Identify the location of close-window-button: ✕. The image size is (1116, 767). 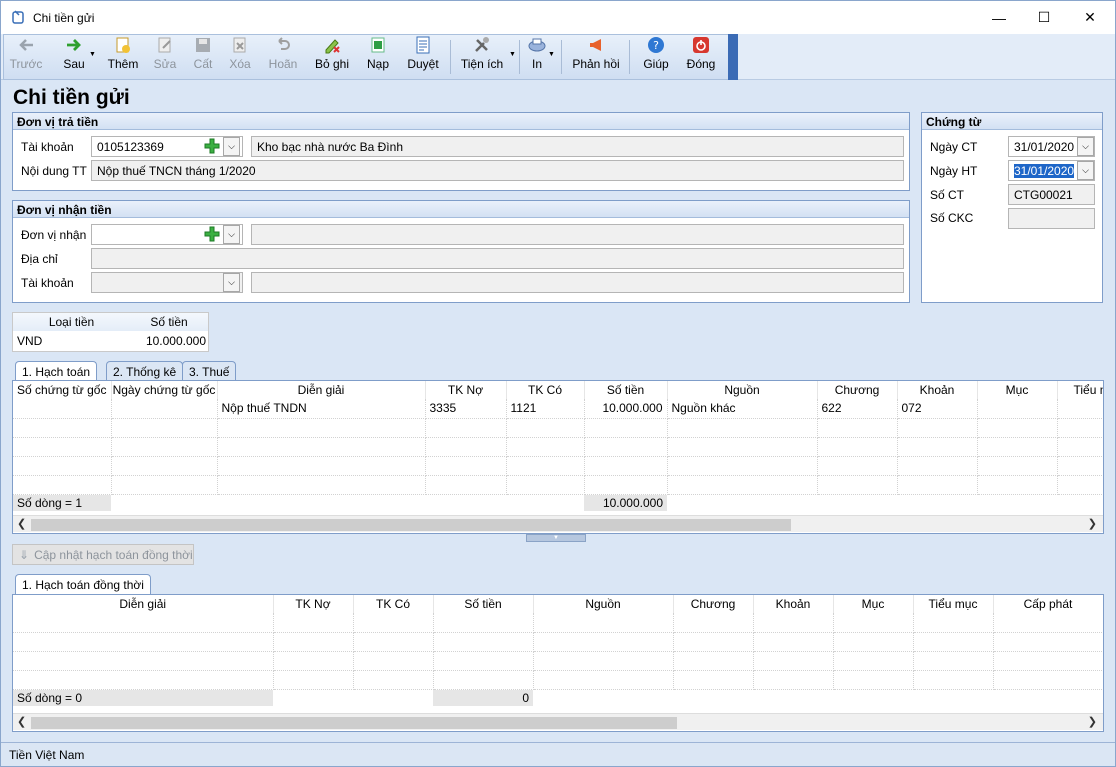
(1090, 17).